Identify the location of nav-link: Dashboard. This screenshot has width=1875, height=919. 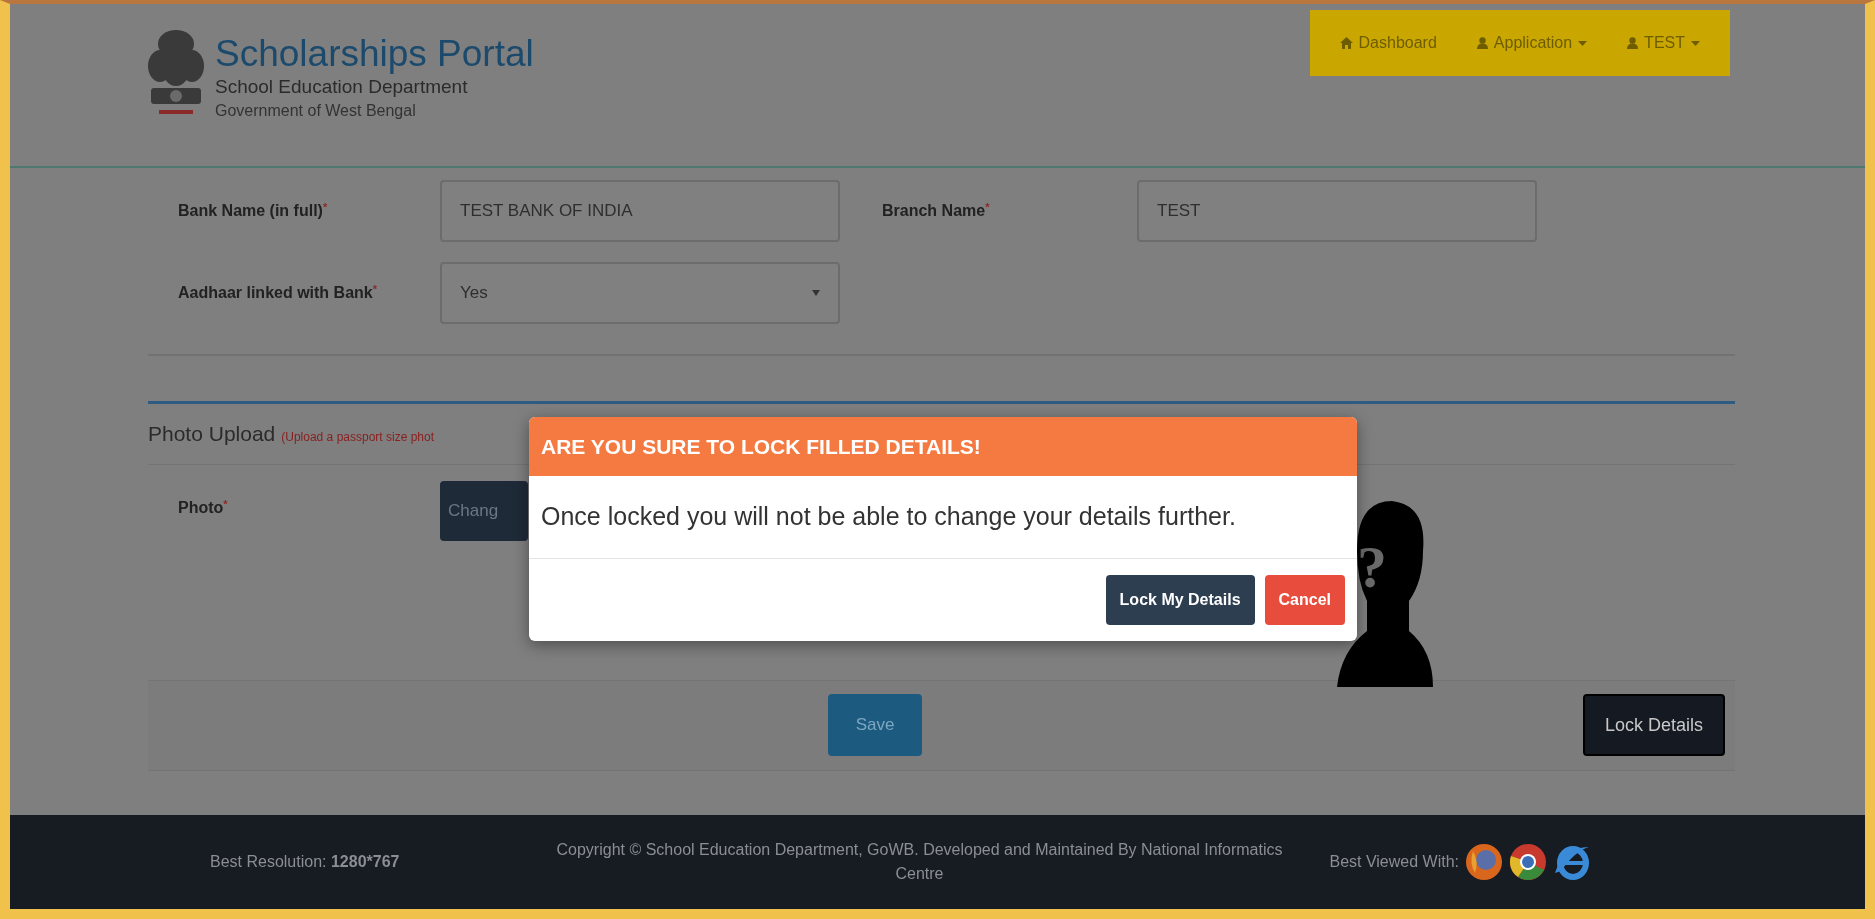
(1388, 43).